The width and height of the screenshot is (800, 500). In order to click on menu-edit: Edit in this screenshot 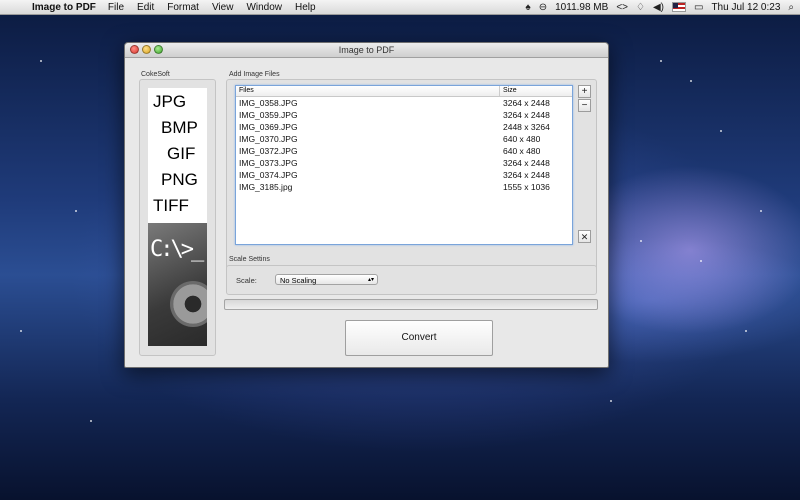, I will do `click(145, 7)`.